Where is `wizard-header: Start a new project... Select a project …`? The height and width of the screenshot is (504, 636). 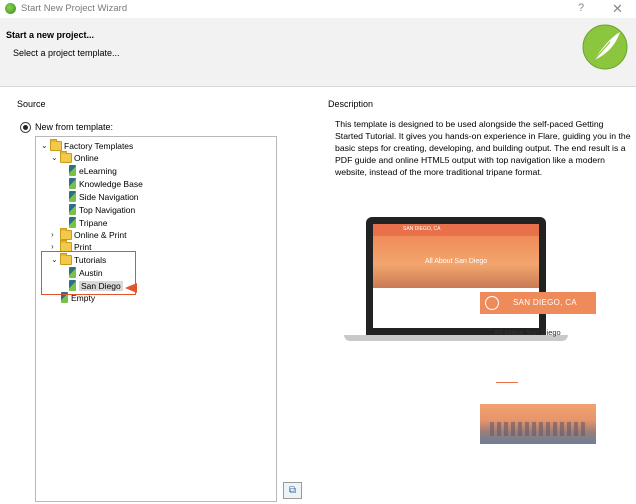
wizard-header: Start a new project... Select a project … is located at coordinates (318, 52).